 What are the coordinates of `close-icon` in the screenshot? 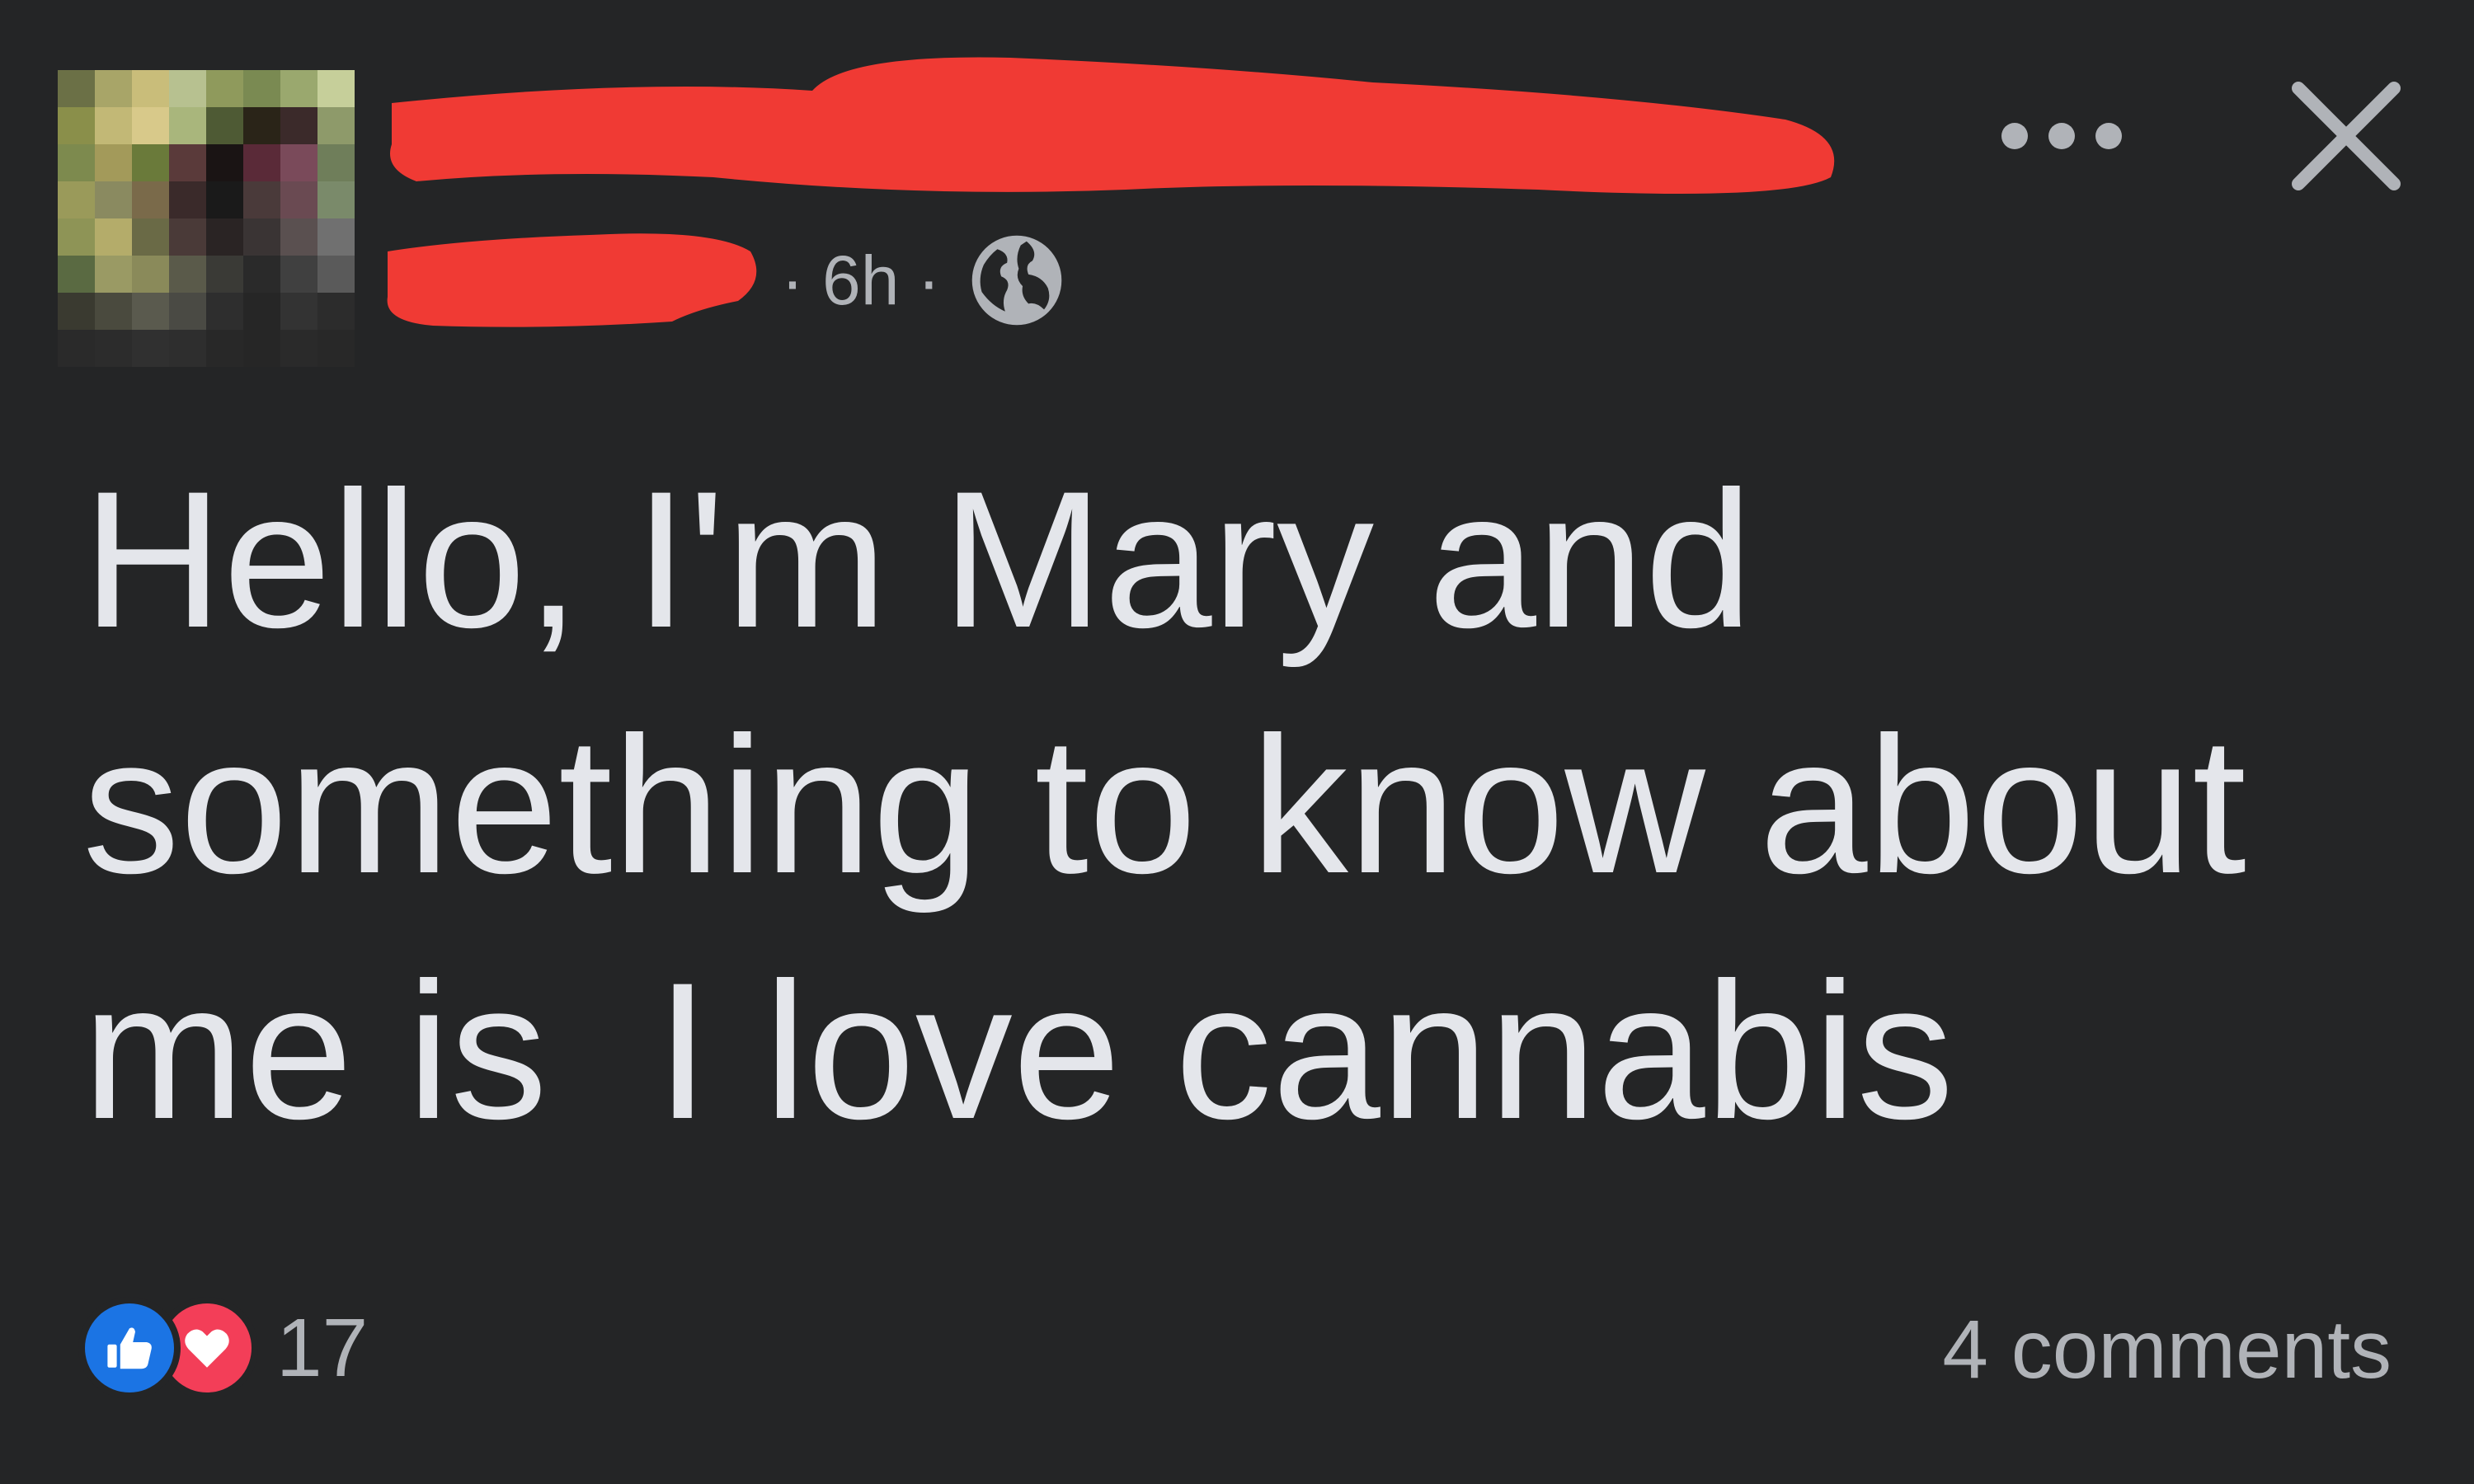 It's located at (2346, 136).